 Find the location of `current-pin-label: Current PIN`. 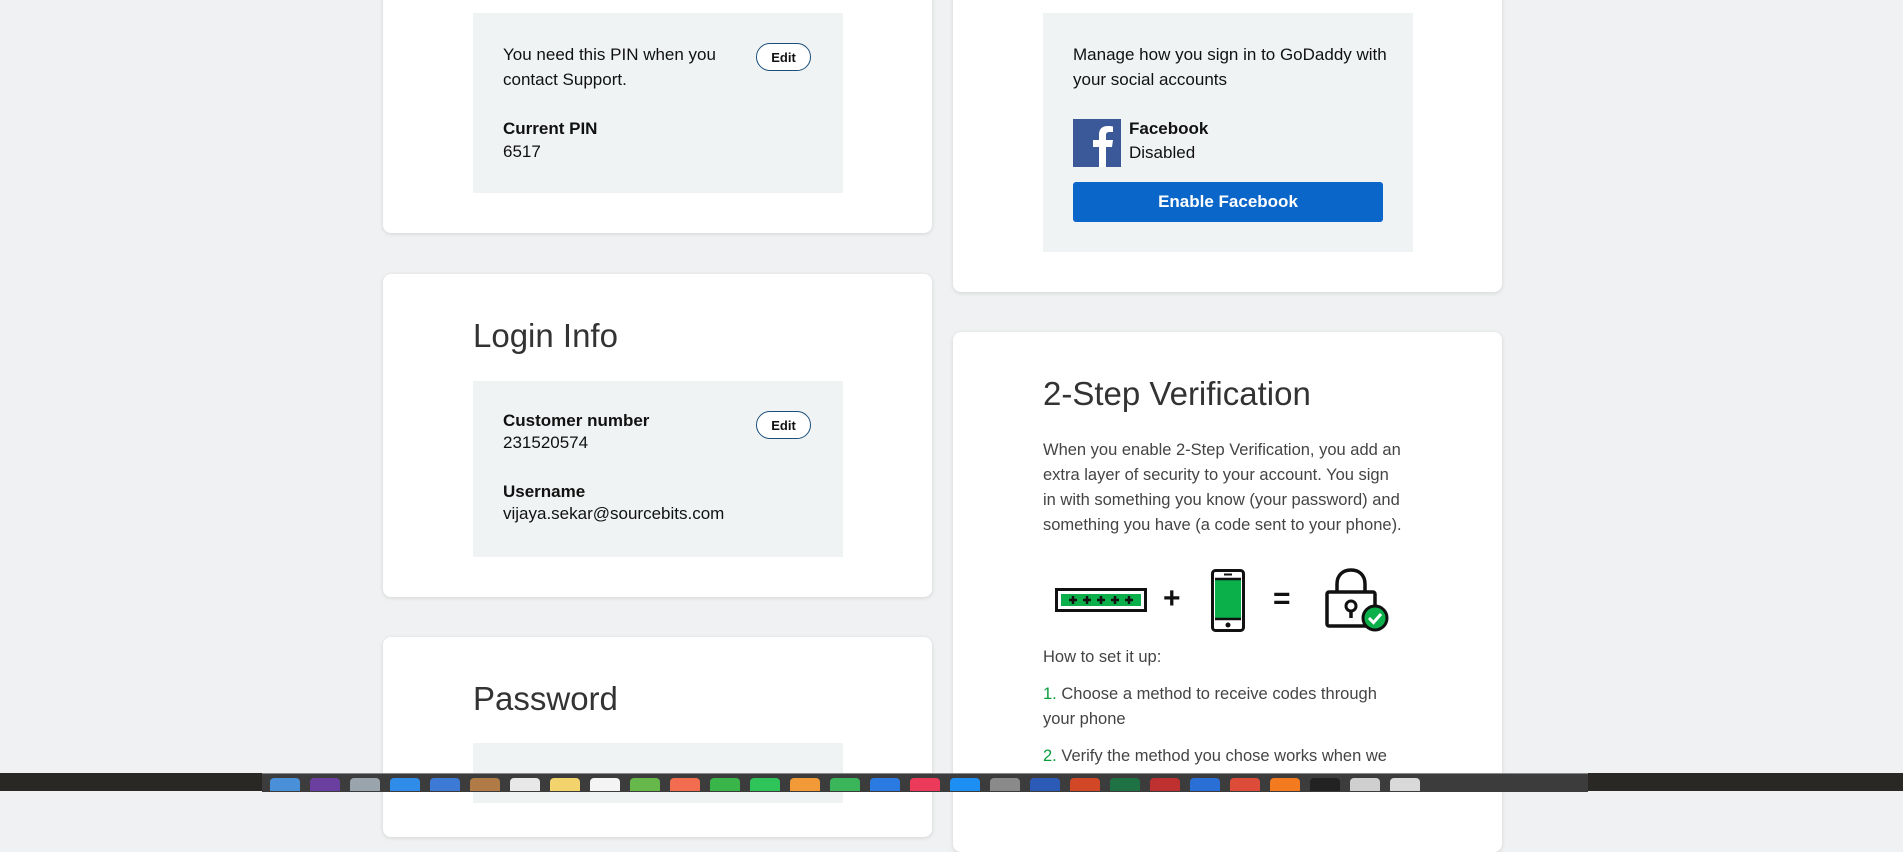

current-pin-label: Current PIN is located at coordinates (550, 128).